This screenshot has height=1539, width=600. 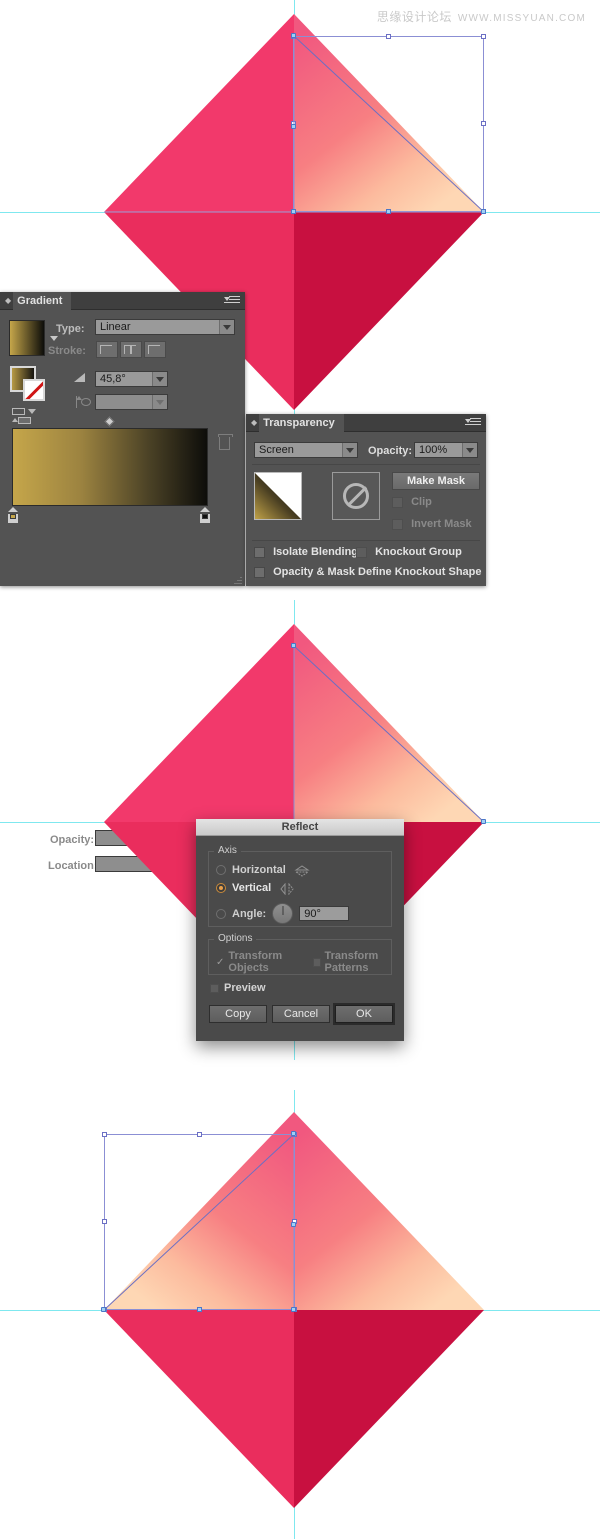 I want to click on preview-row: Preview, so click(x=238, y=988).